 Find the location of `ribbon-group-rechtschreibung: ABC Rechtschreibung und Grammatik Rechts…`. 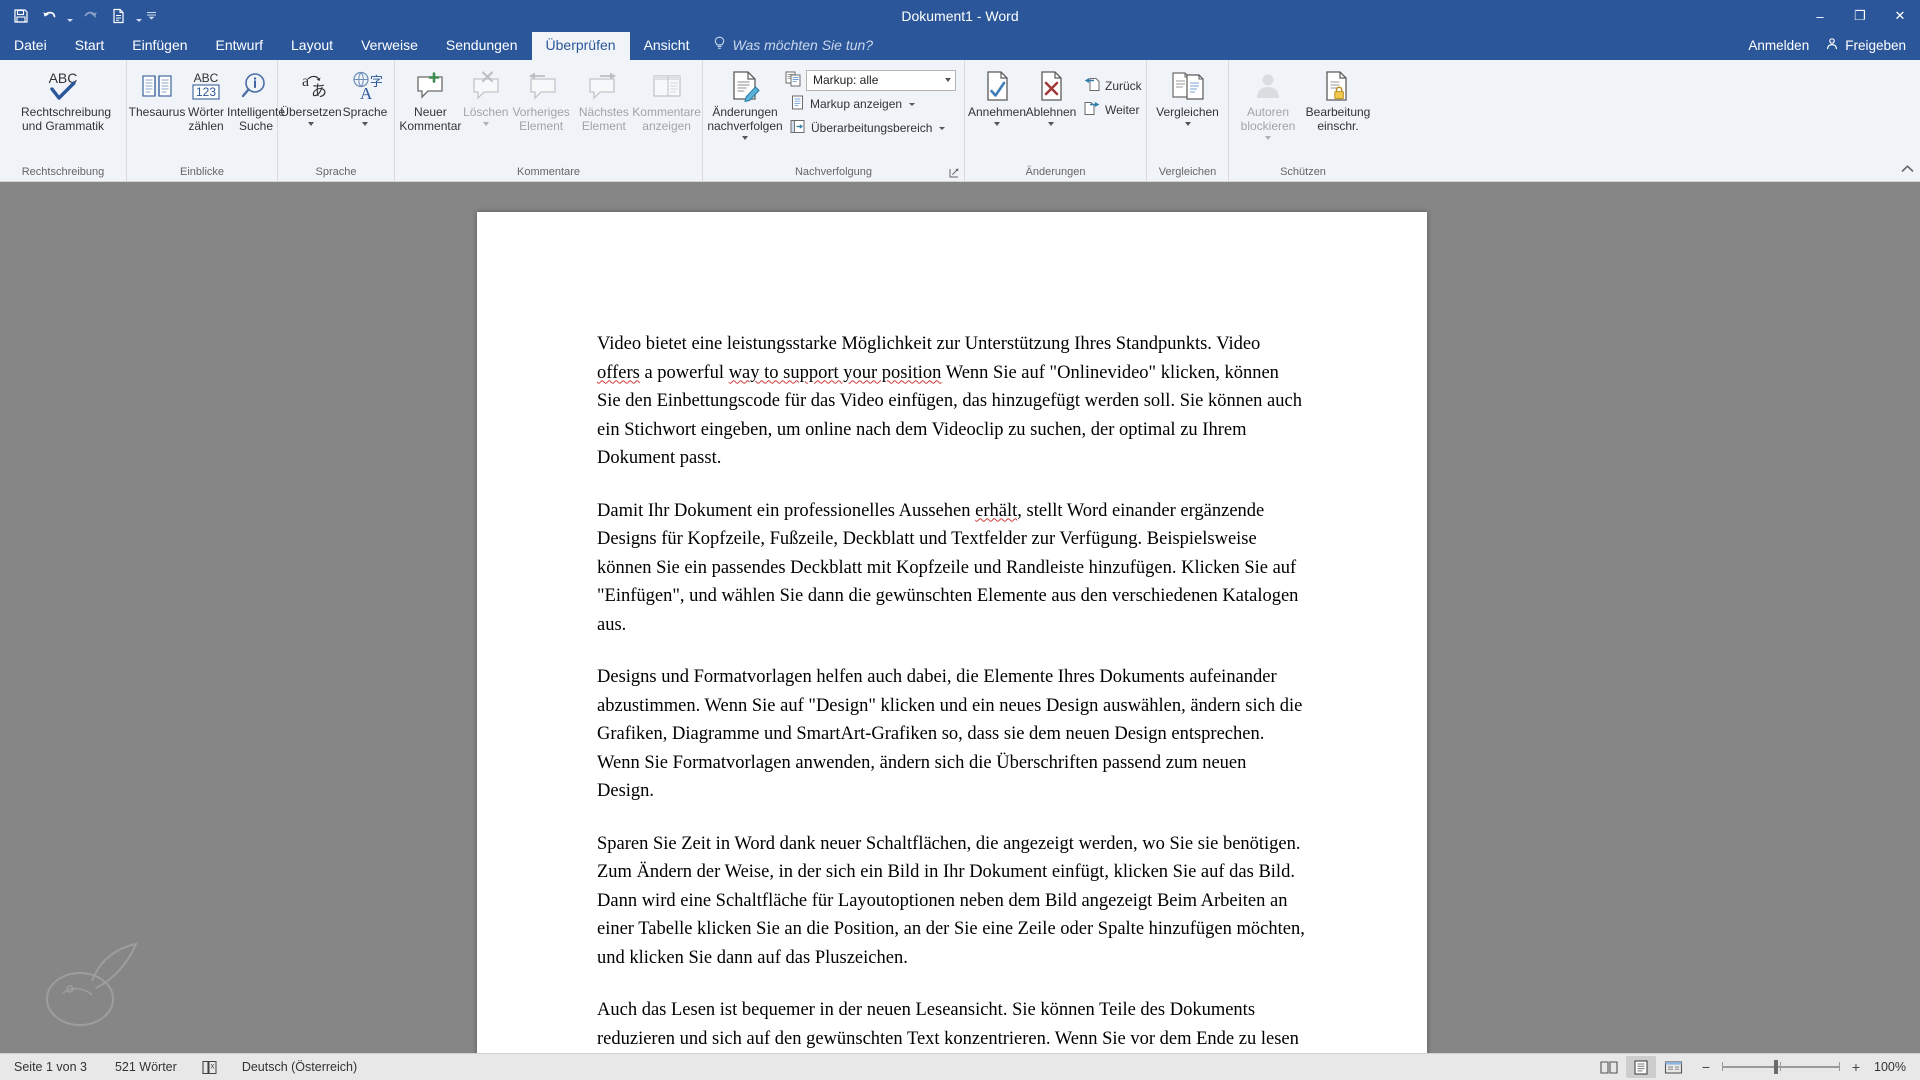

ribbon-group-rechtschreibung: ABC Rechtschreibung und Grammatik Rechts… is located at coordinates (63, 120).